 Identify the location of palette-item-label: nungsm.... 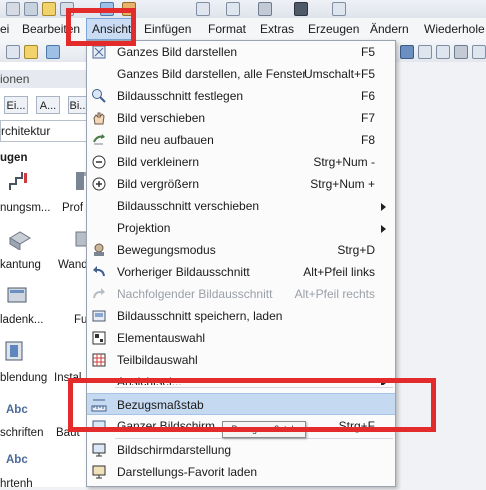
(25, 208).